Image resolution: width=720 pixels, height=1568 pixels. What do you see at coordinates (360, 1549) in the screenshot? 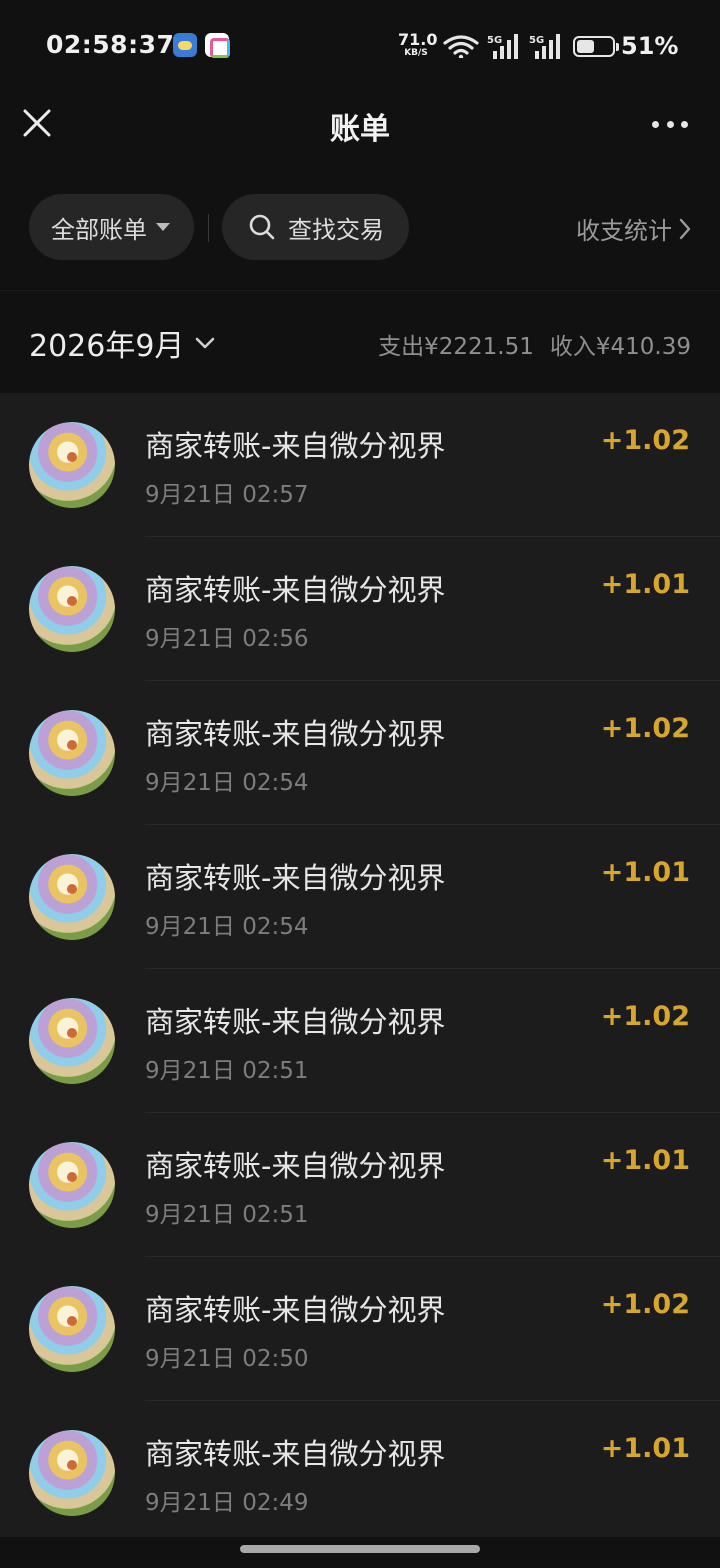
I see `home-indicator` at bounding box center [360, 1549].